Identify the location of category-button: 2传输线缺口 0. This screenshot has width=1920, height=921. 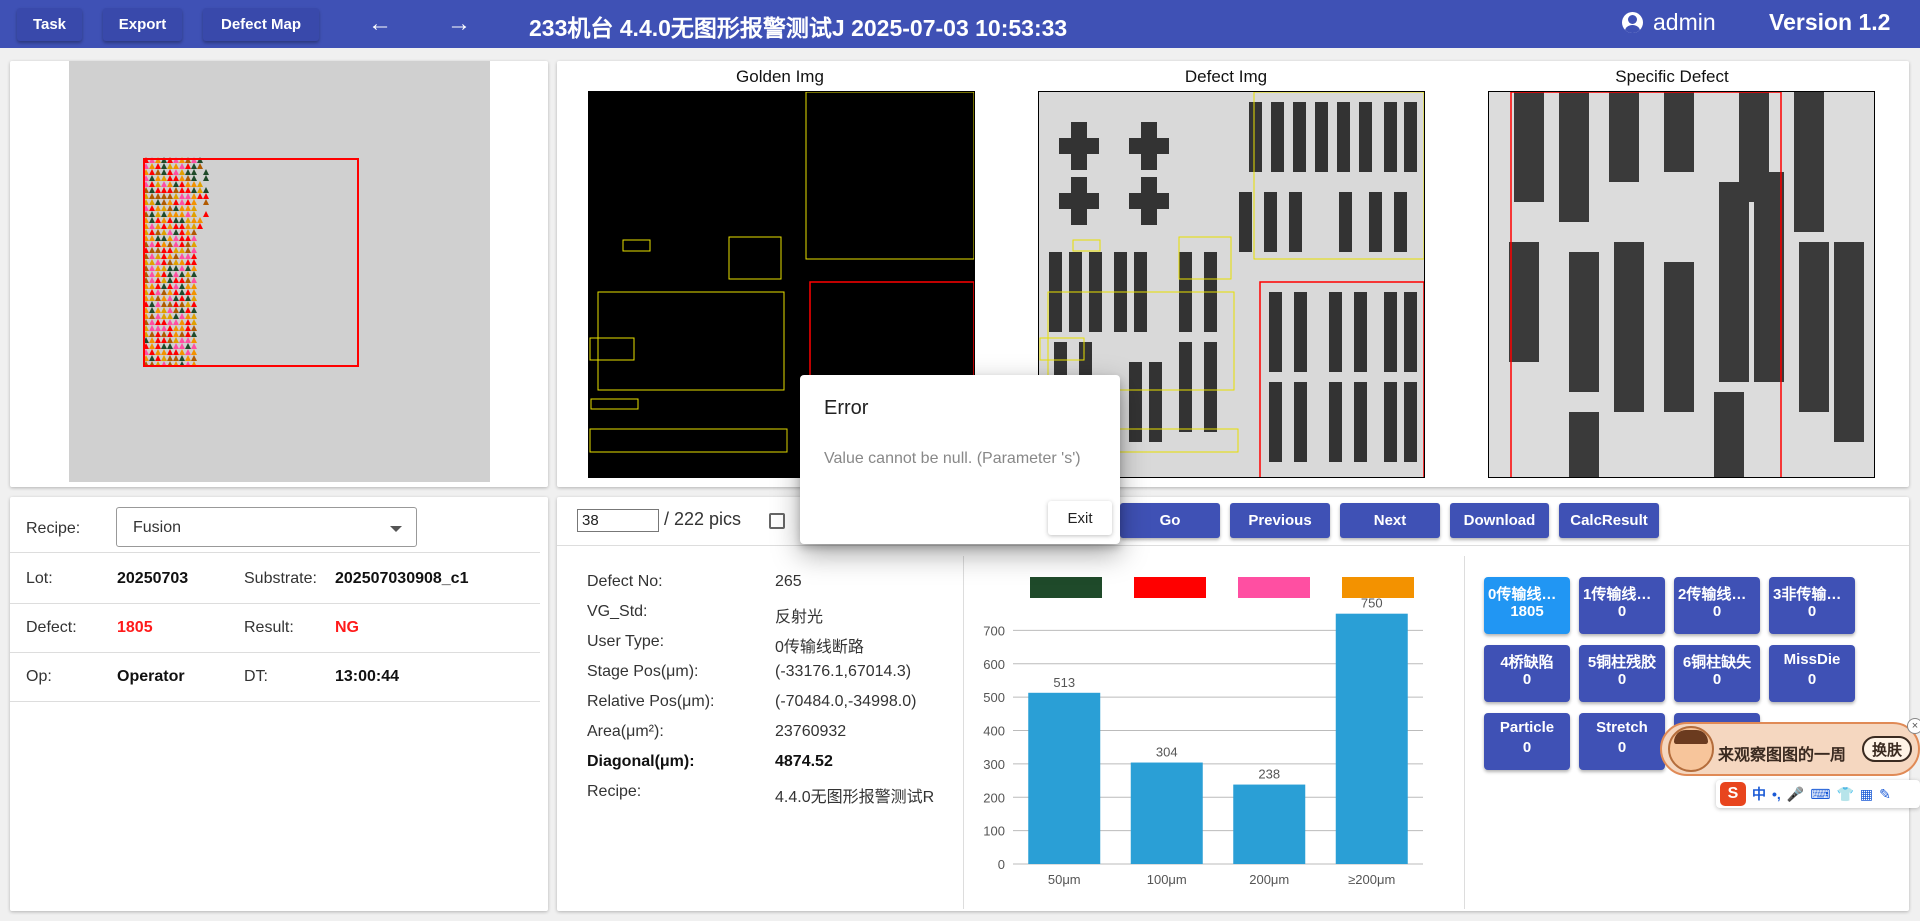
(1717, 605).